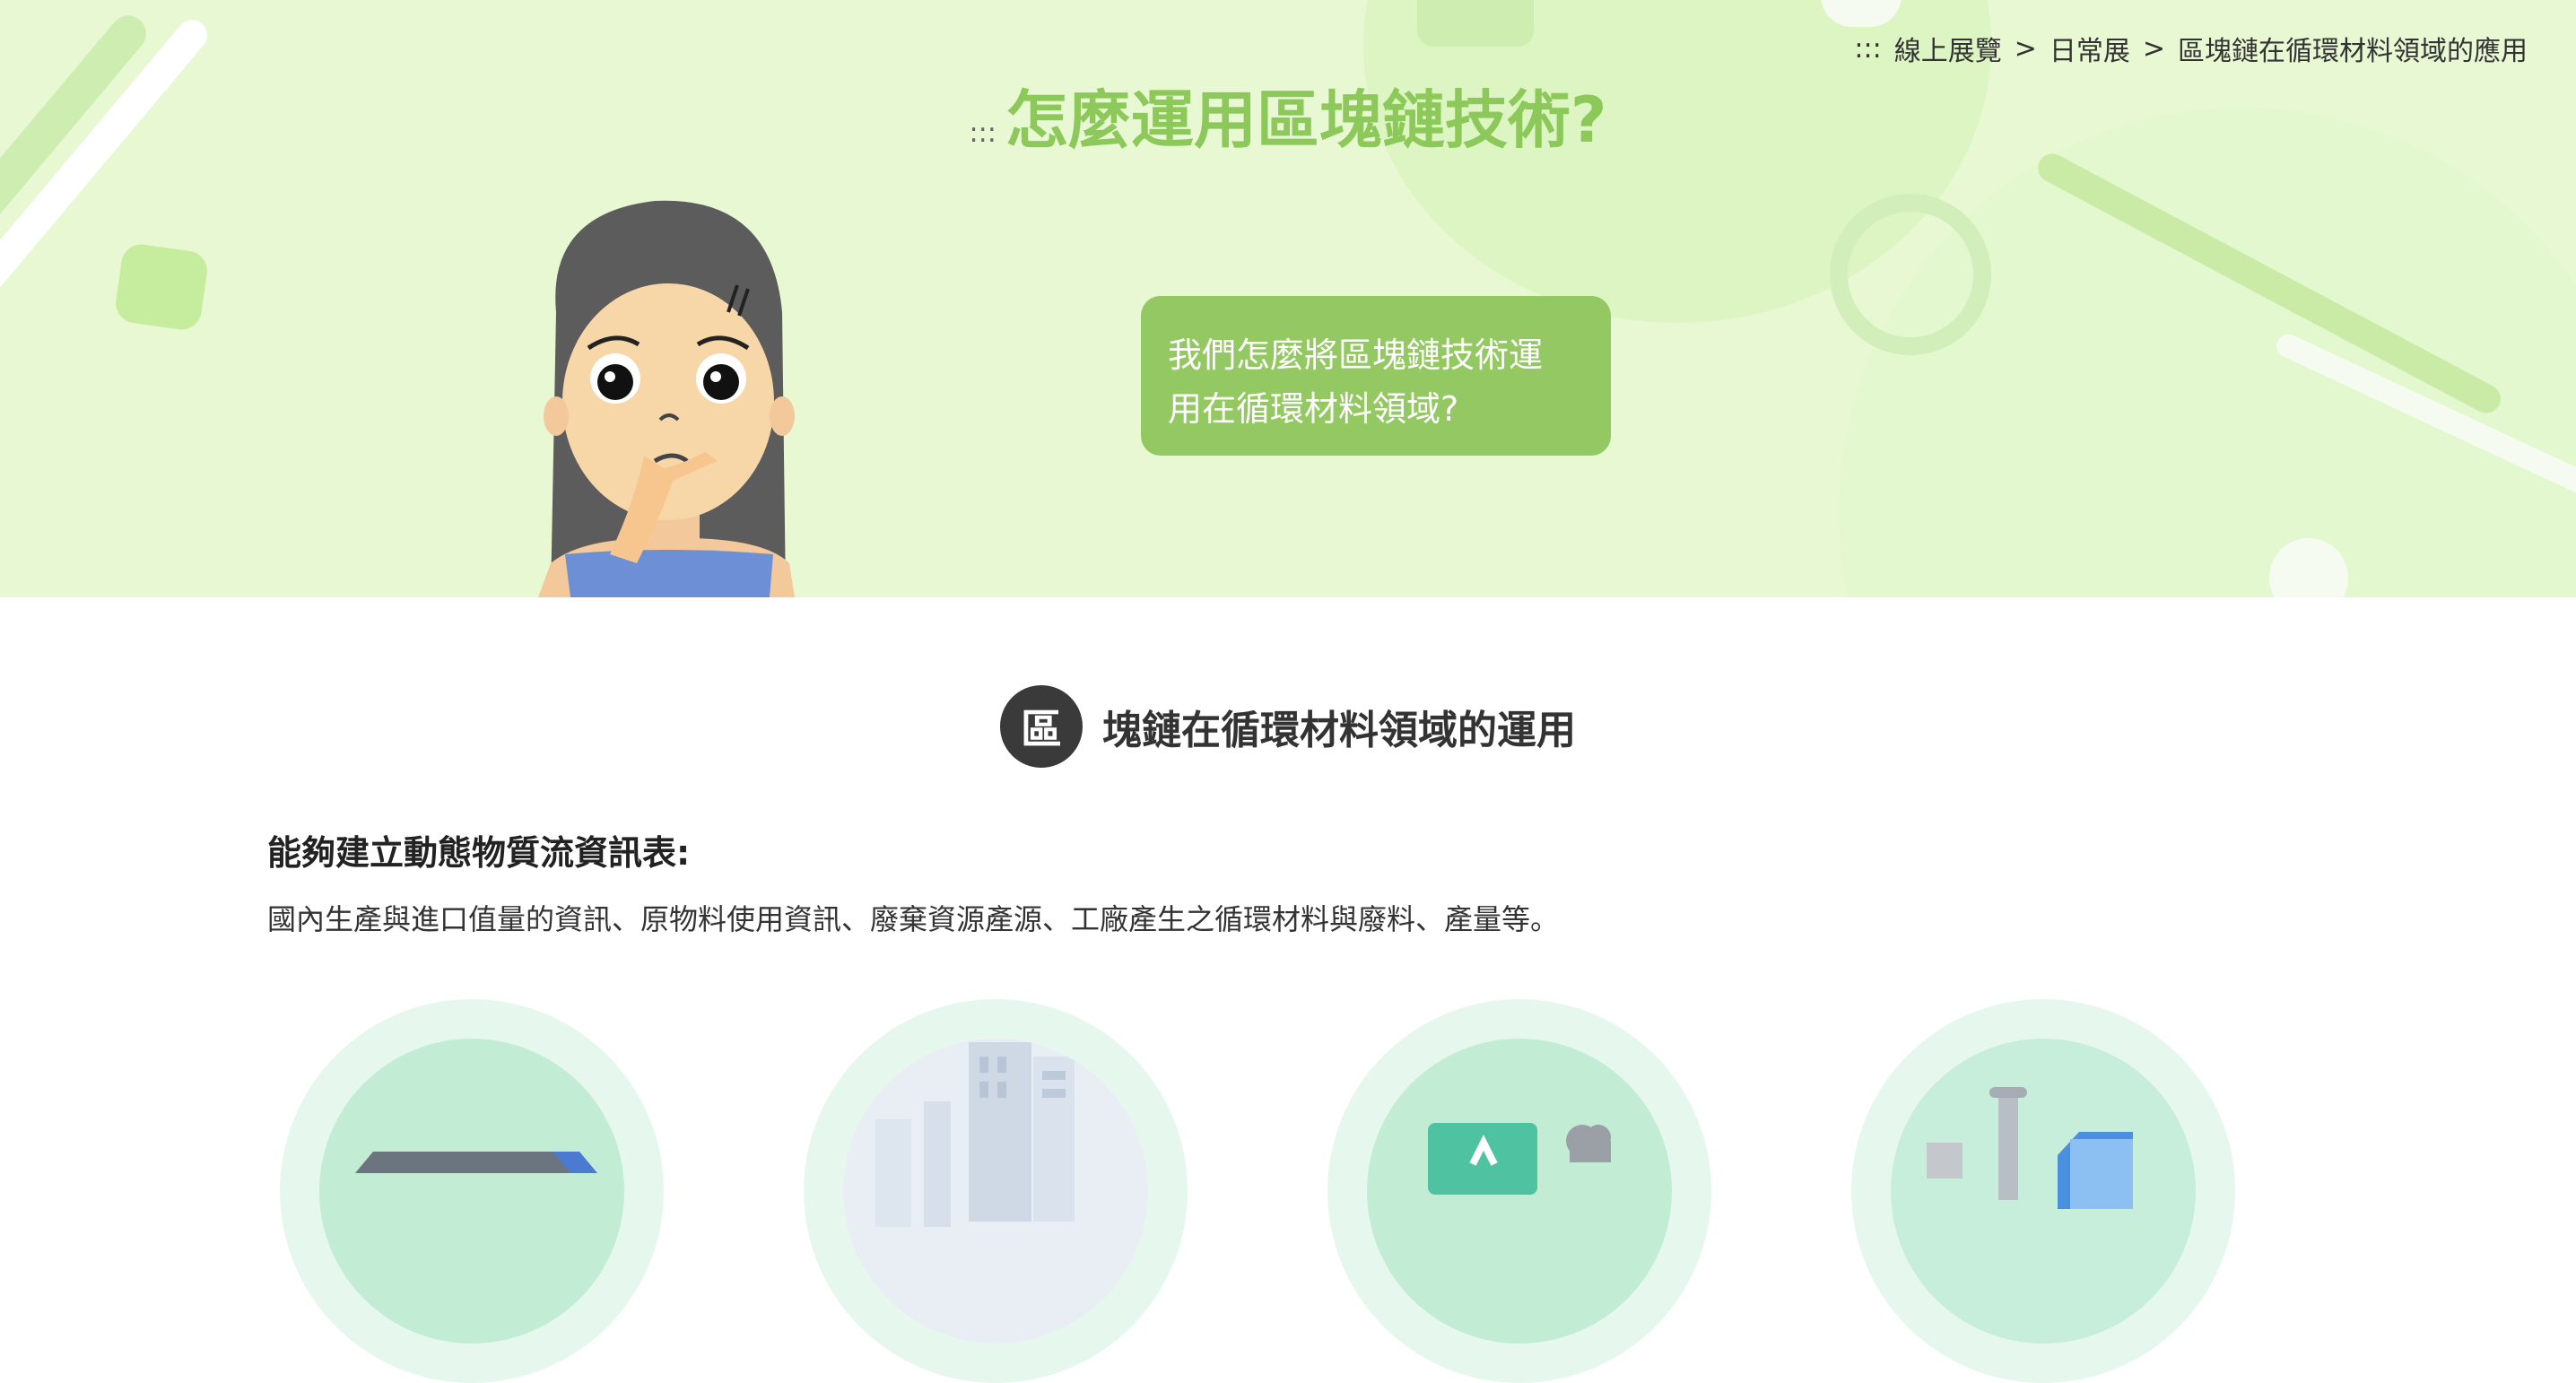  Describe the element at coordinates (996, 1191) in the screenshot. I see `city-buildings-illustration-icon` at that location.